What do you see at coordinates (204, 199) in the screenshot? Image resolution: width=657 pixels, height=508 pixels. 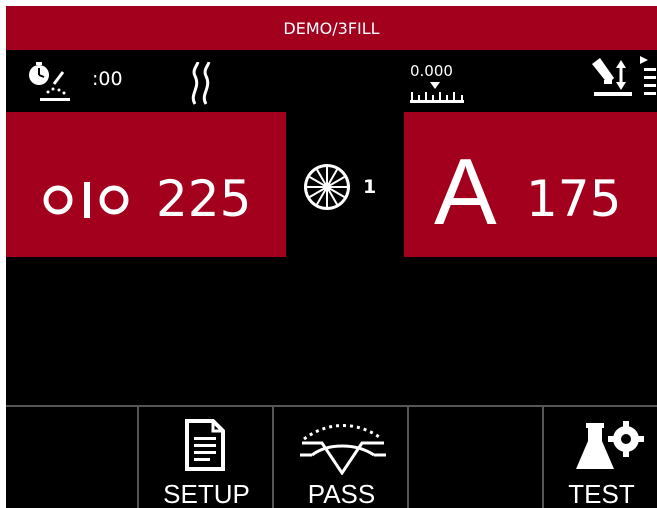 I see `wire-feed-speed-value: 225` at bounding box center [204, 199].